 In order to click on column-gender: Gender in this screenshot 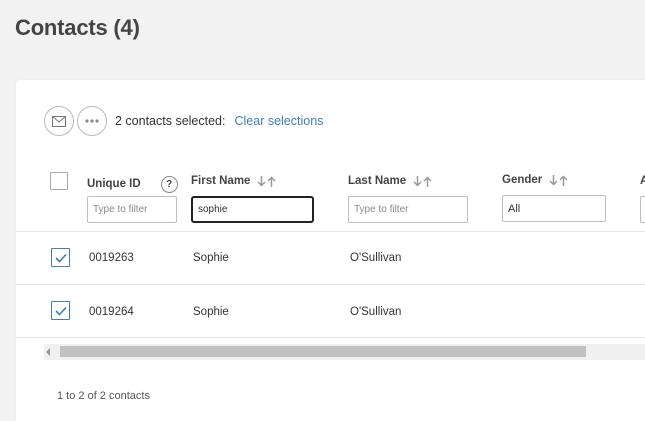, I will do `click(535, 180)`.